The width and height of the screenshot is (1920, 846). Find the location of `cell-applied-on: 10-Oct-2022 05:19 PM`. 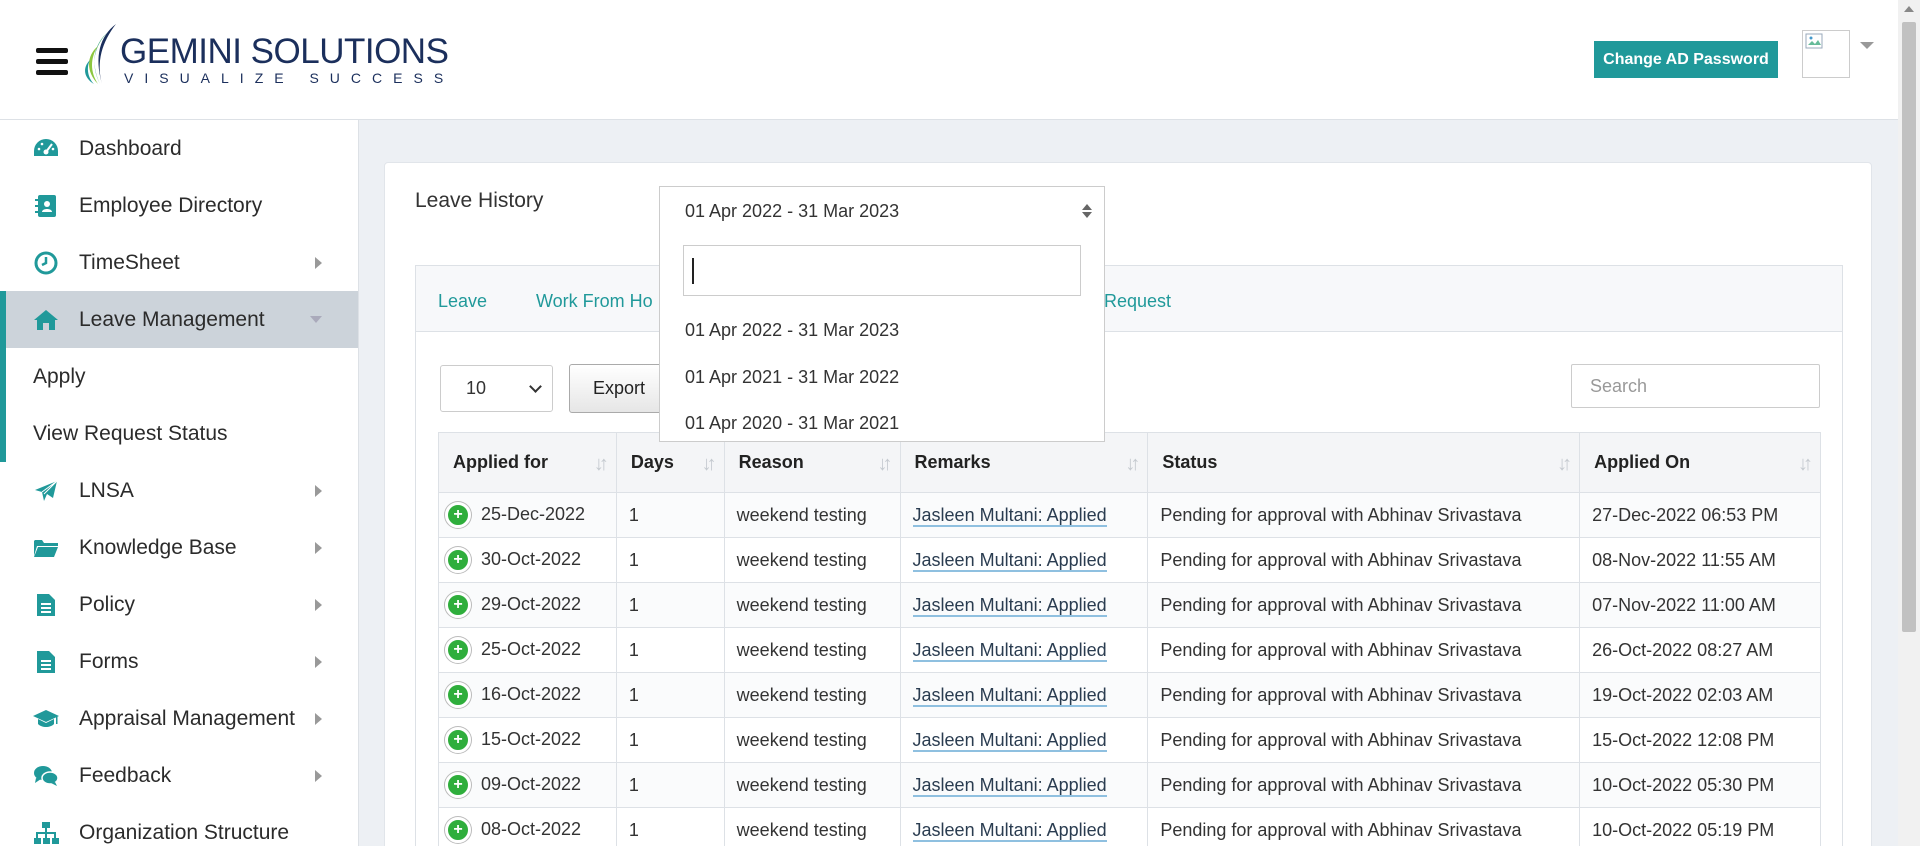

cell-applied-on: 10-Oct-2022 05:19 PM is located at coordinates (1700, 826).